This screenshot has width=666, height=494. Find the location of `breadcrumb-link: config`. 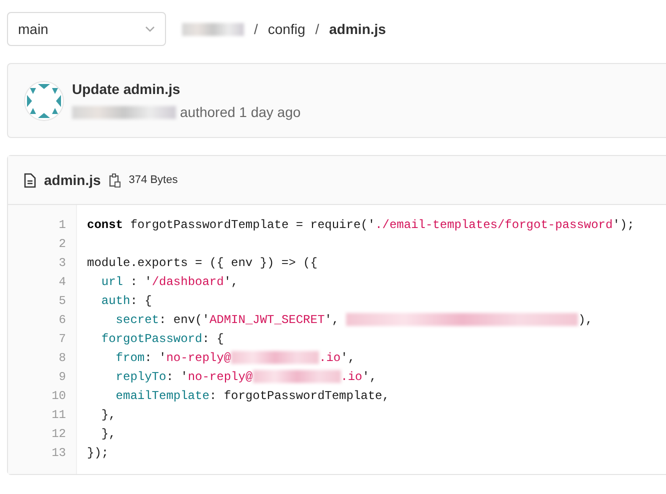

breadcrumb-link: config is located at coordinates (287, 29).